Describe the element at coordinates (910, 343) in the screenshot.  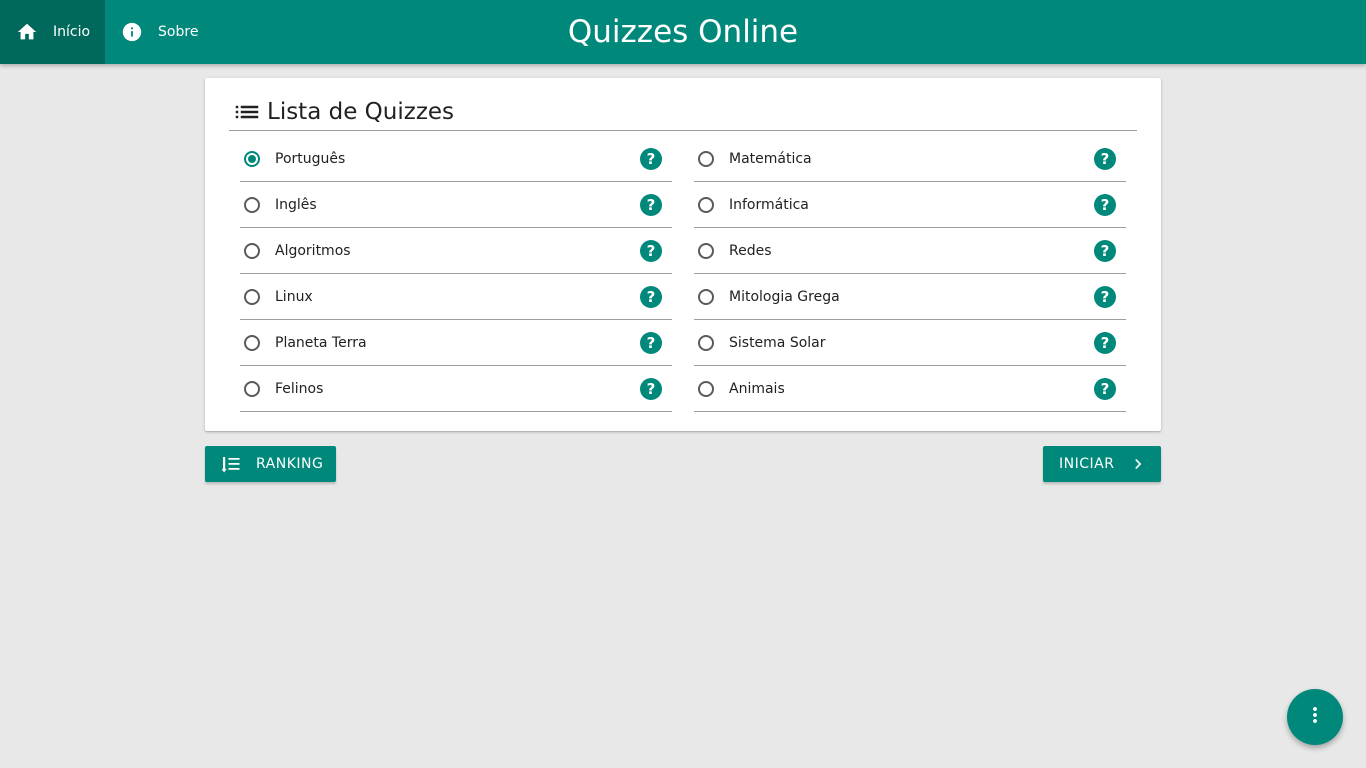
I see `quiz-item: Sistema Solar ?` at that location.